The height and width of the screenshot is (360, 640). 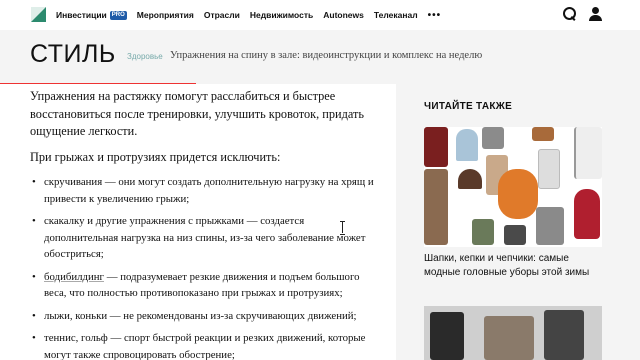 I want to click on nav-item-industries: Отрасли, so click(x=222, y=15).